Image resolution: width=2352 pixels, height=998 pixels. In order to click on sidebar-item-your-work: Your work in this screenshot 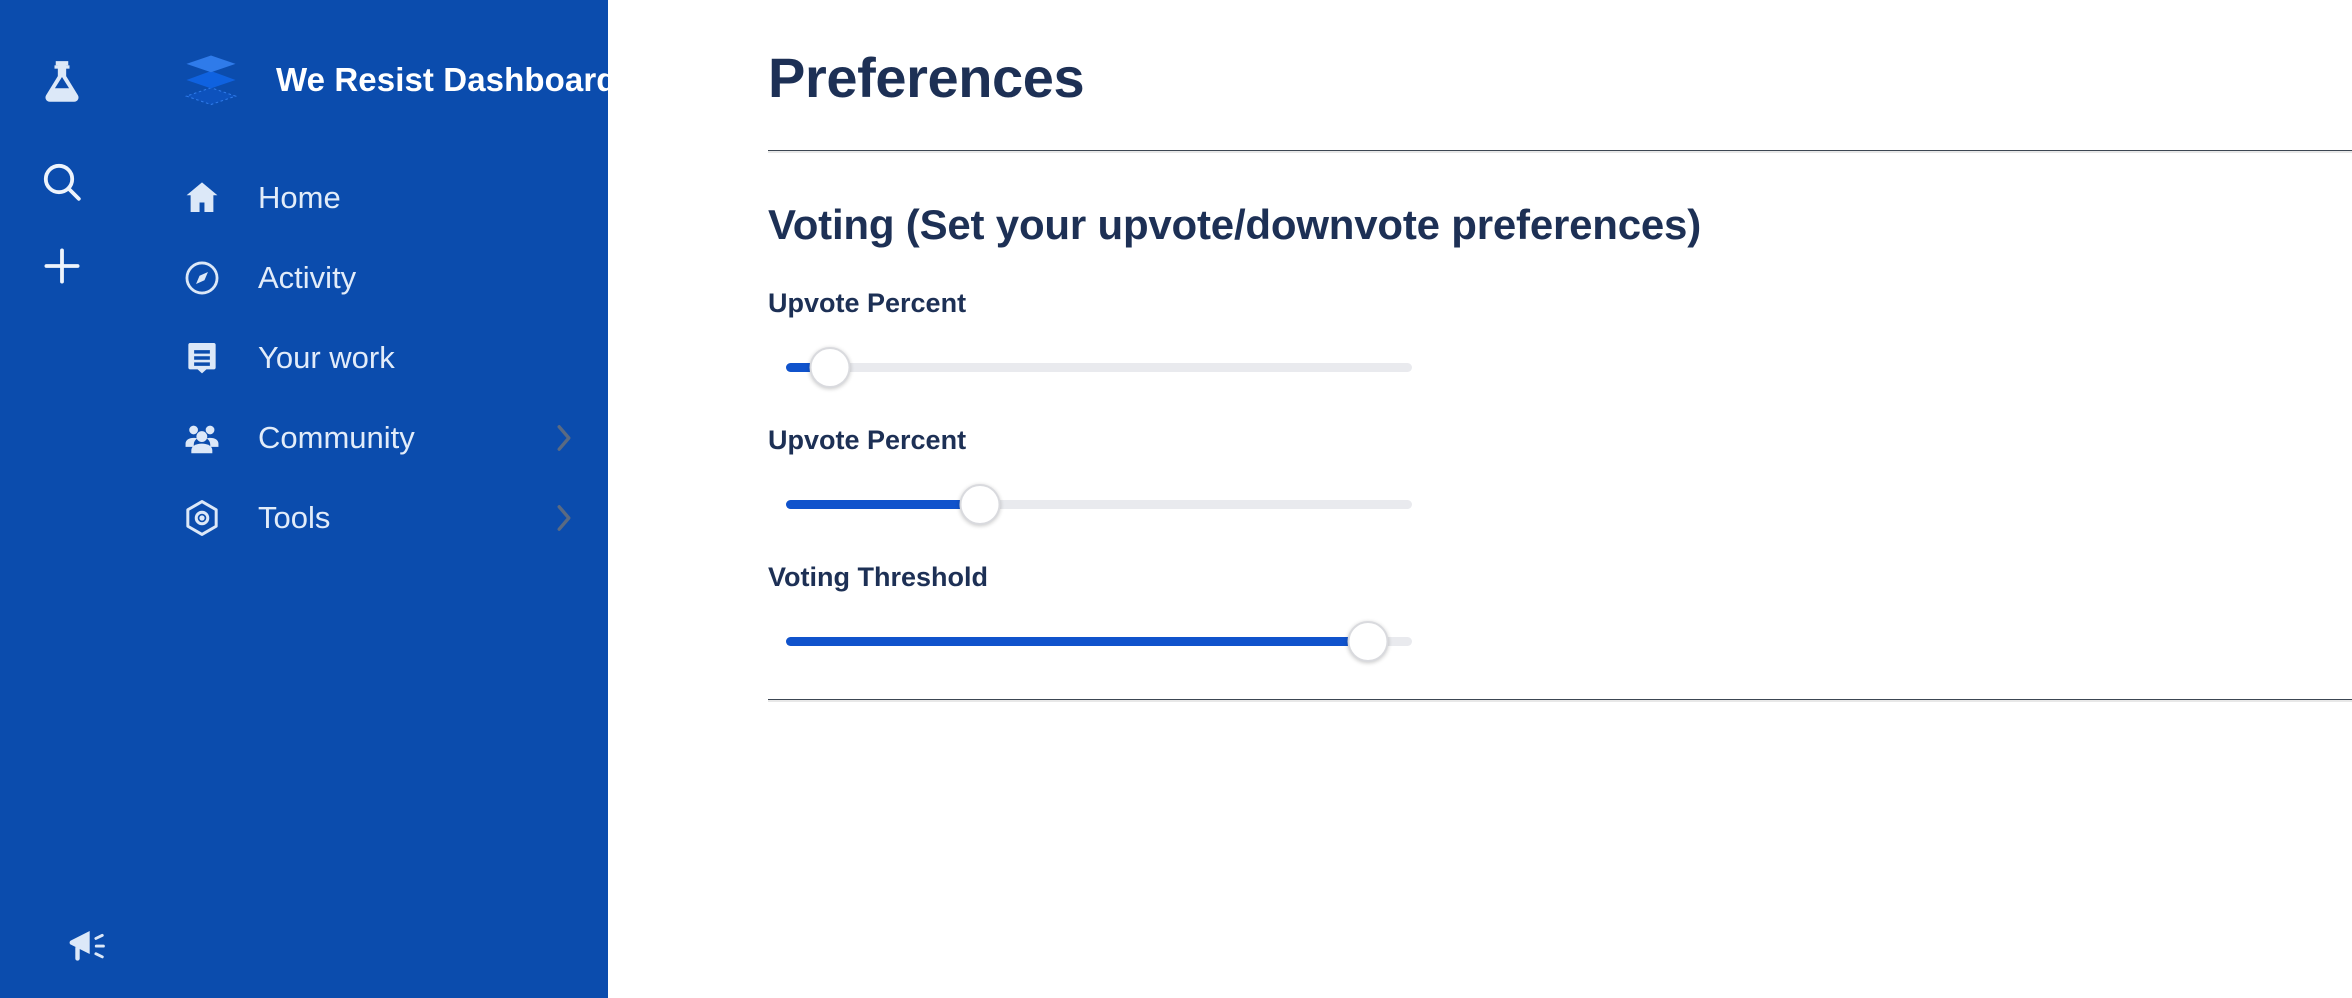, I will do `click(370, 358)`.